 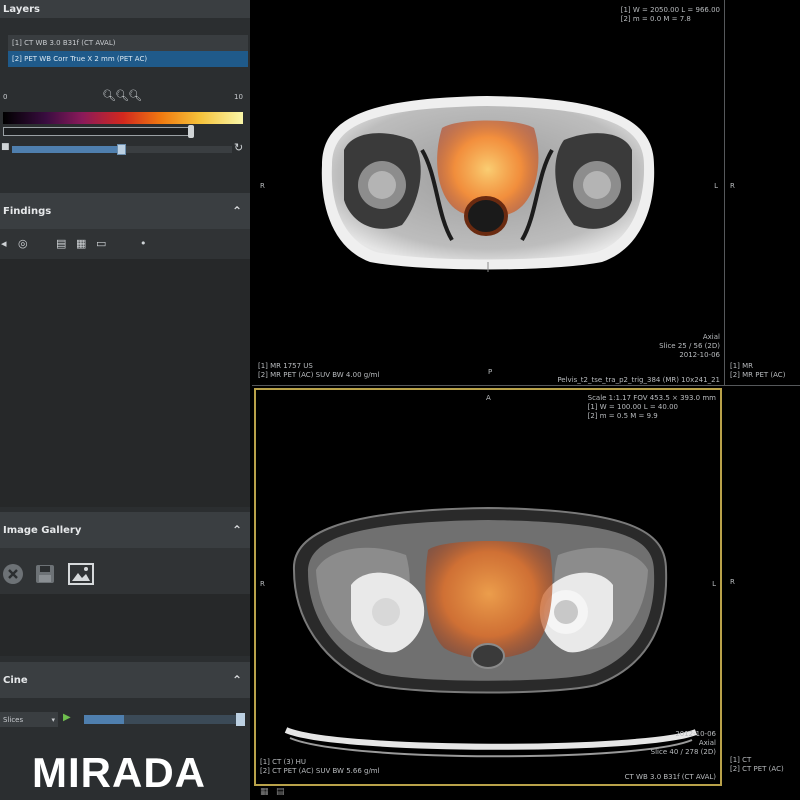 What do you see at coordinates (109, 95) in the screenshot?
I see `zoom-in-icon: 🔍︎` at bounding box center [109, 95].